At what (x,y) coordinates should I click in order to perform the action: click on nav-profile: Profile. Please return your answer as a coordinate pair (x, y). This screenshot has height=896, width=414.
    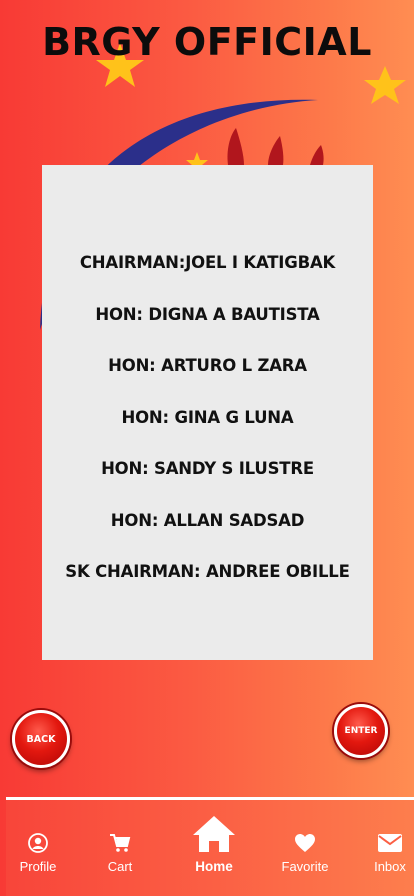
    Looking at the image, I should click on (38, 853).